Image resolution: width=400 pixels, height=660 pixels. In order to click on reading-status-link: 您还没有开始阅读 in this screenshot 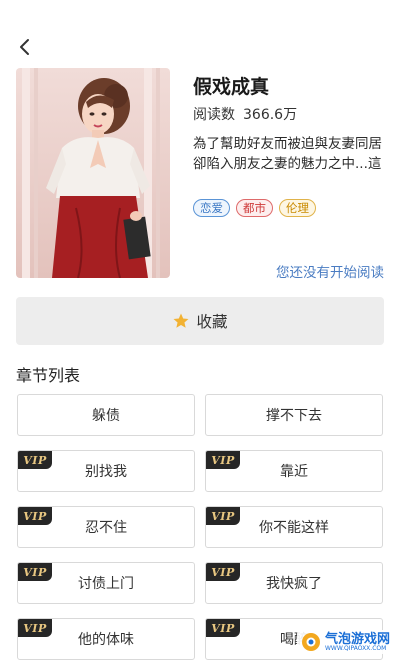, I will do `click(330, 271)`.